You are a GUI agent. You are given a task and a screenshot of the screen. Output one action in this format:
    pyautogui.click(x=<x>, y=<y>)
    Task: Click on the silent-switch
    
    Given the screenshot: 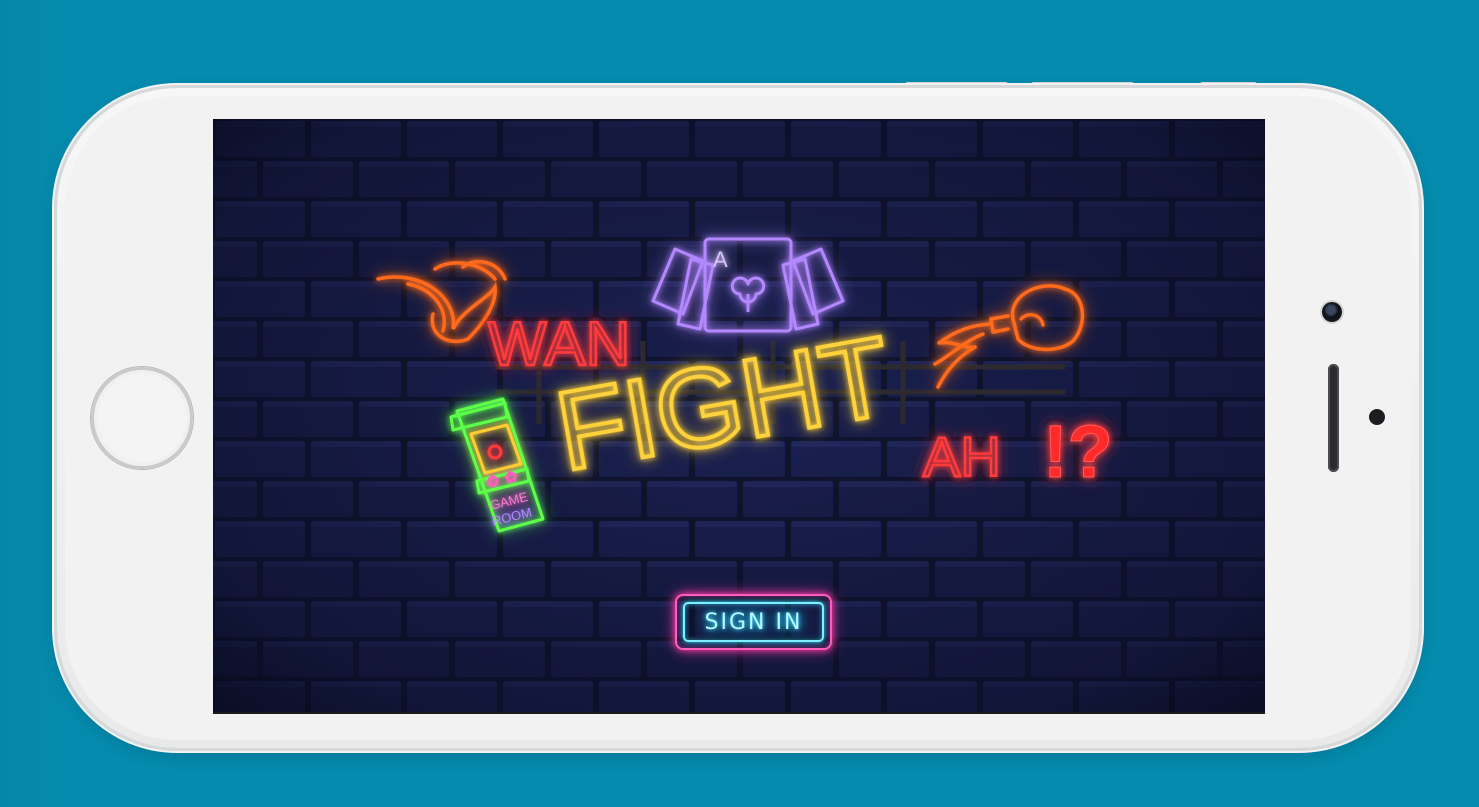 What is the action you would take?
    pyautogui.click(x=1228, y=84)
    